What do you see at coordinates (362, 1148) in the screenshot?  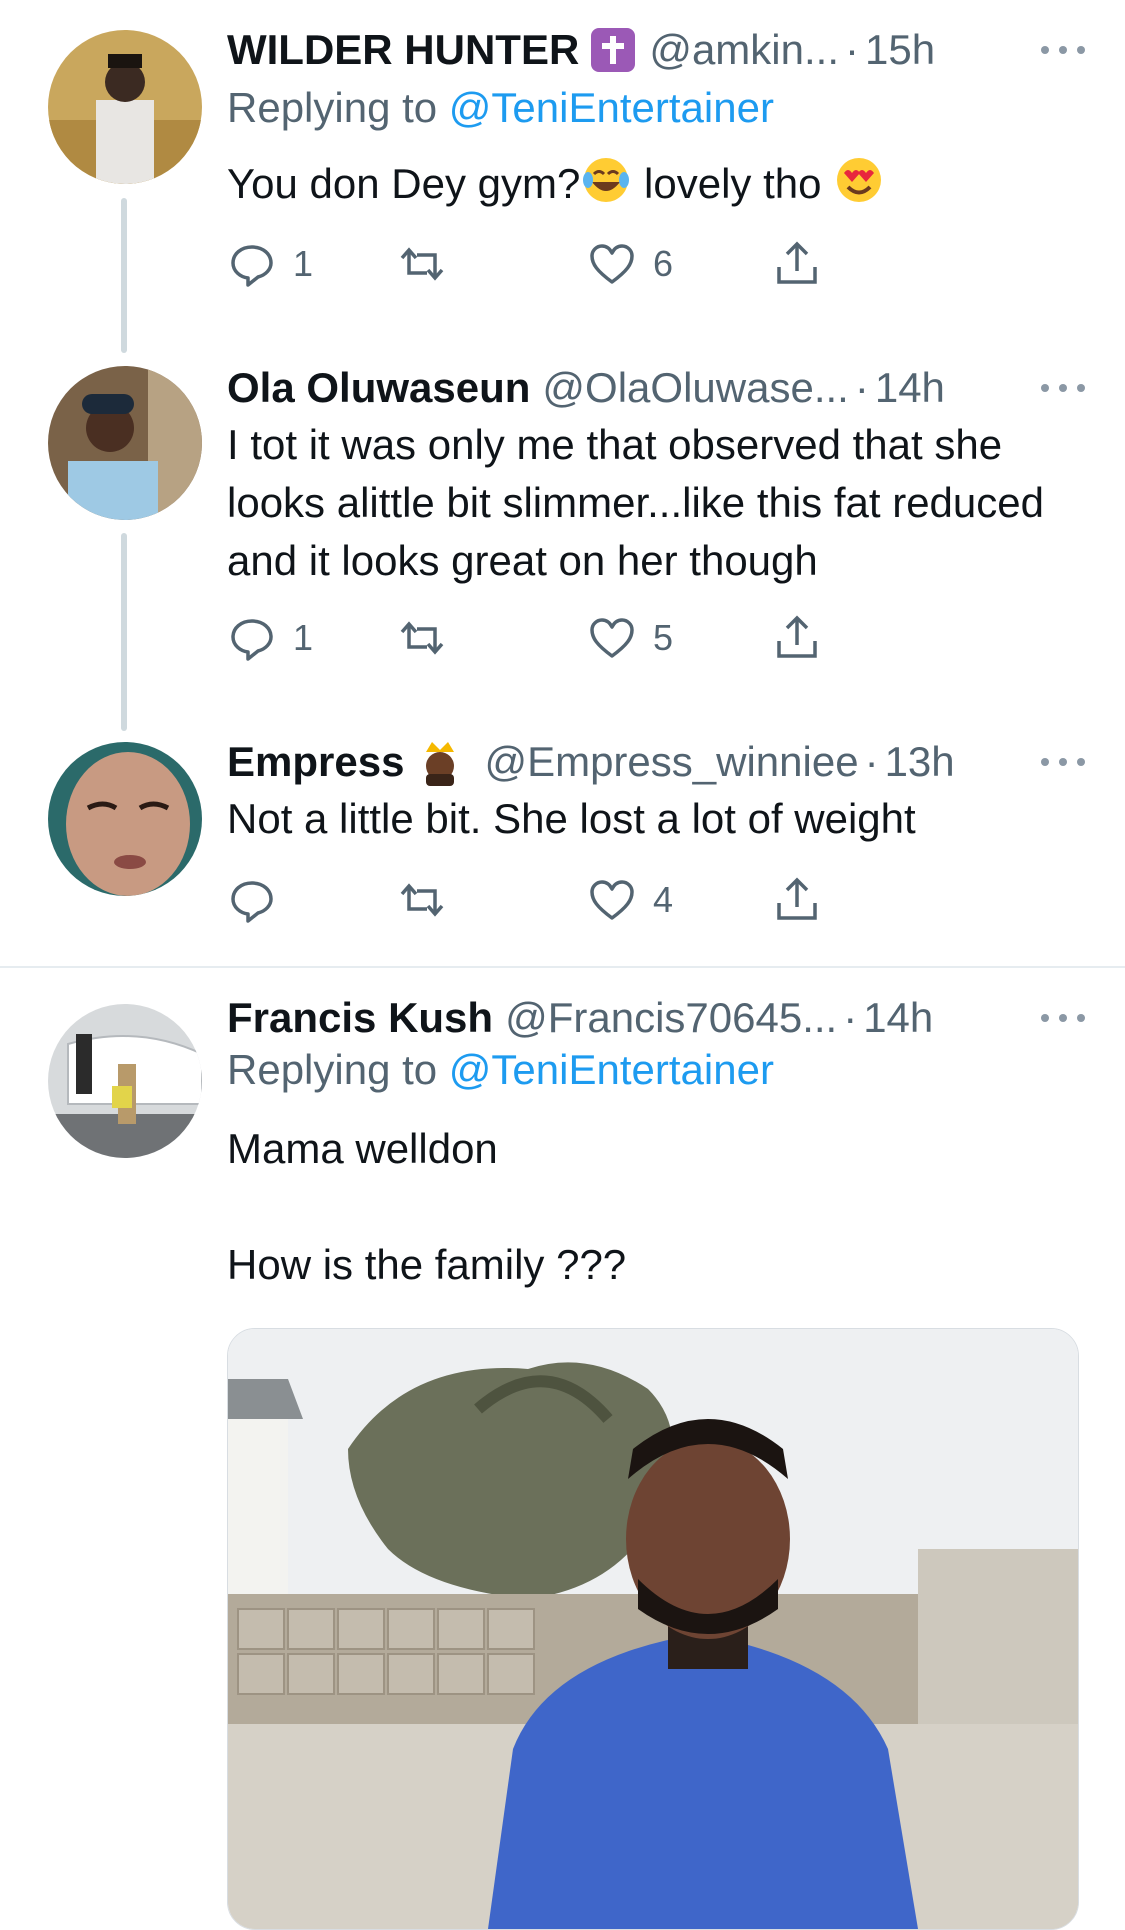 I see `tweet-text-line1: Mama welldon` at bounding box center [362, 1148].